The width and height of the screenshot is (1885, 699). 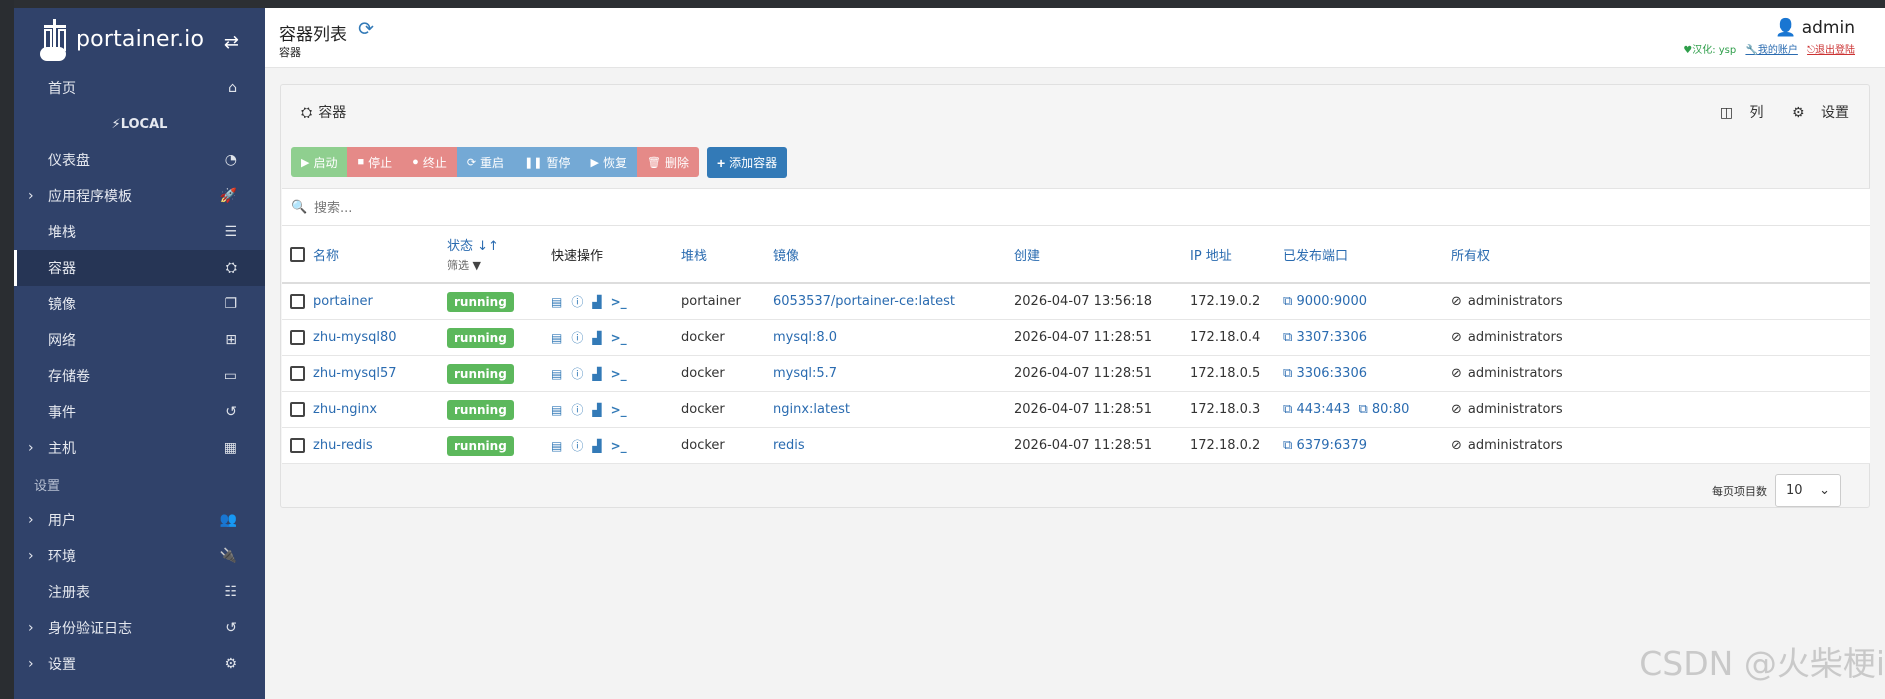 I want to click on sidebar-item-1: ⚡ LOCAL, so click(x=139, y=124).